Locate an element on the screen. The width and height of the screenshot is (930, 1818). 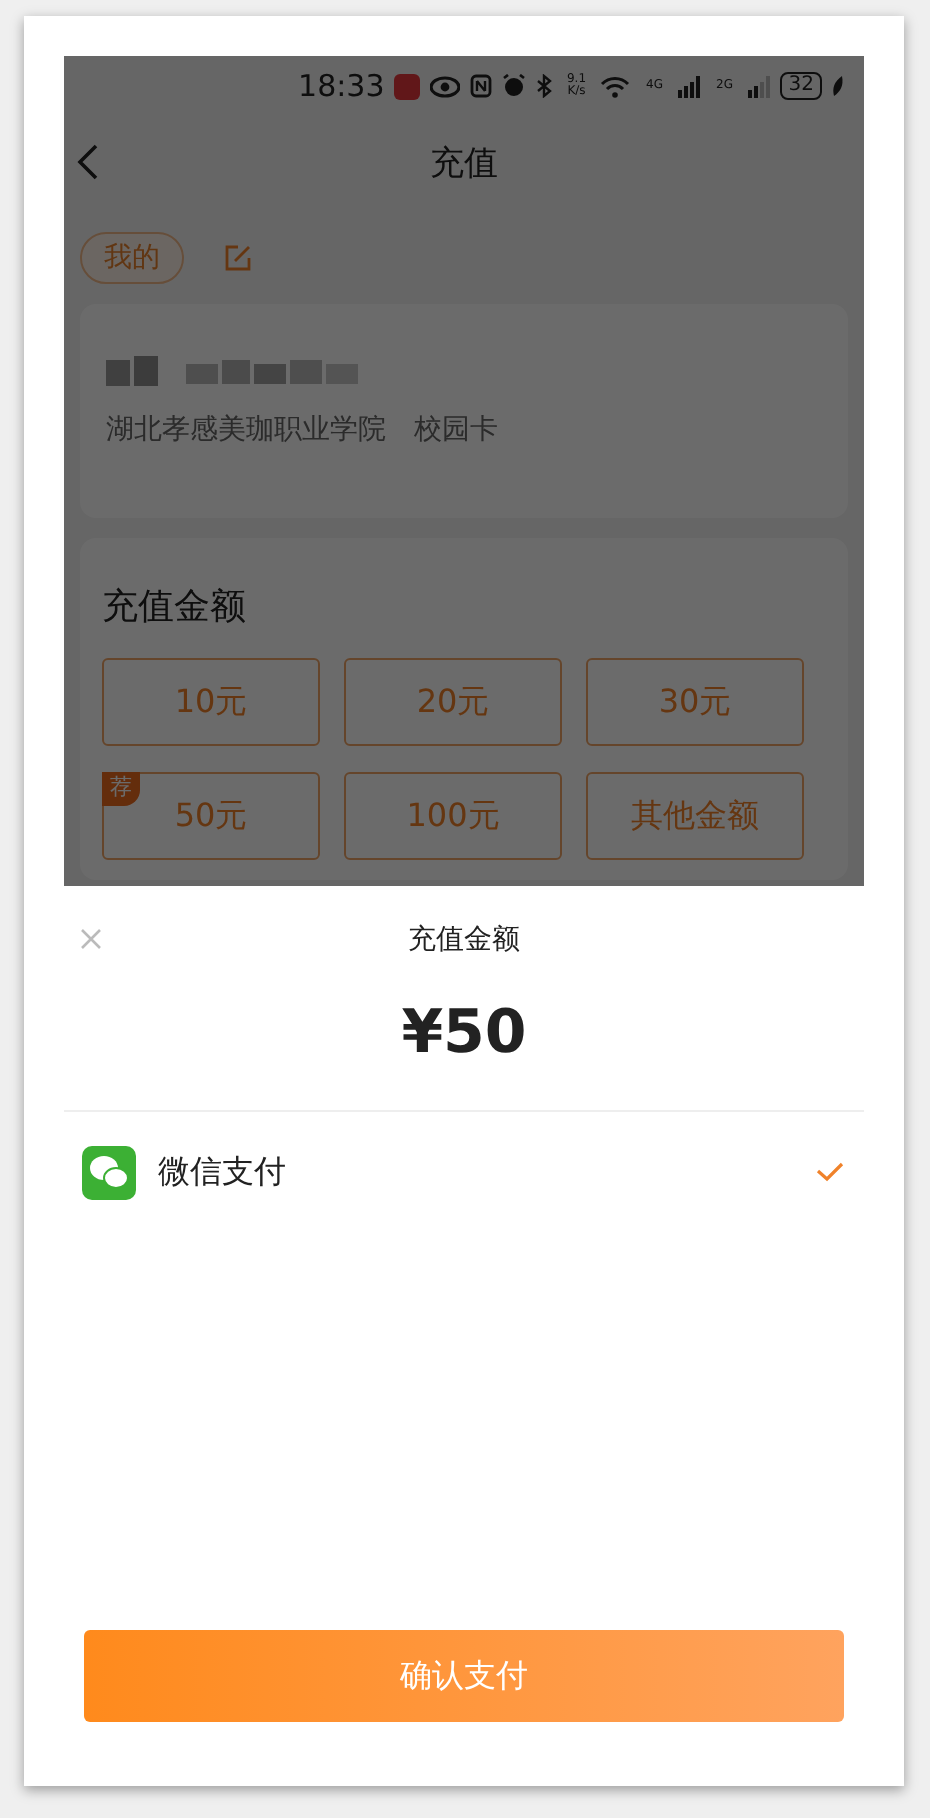
amount-option: 20元 is located at coordinates (453, 702).